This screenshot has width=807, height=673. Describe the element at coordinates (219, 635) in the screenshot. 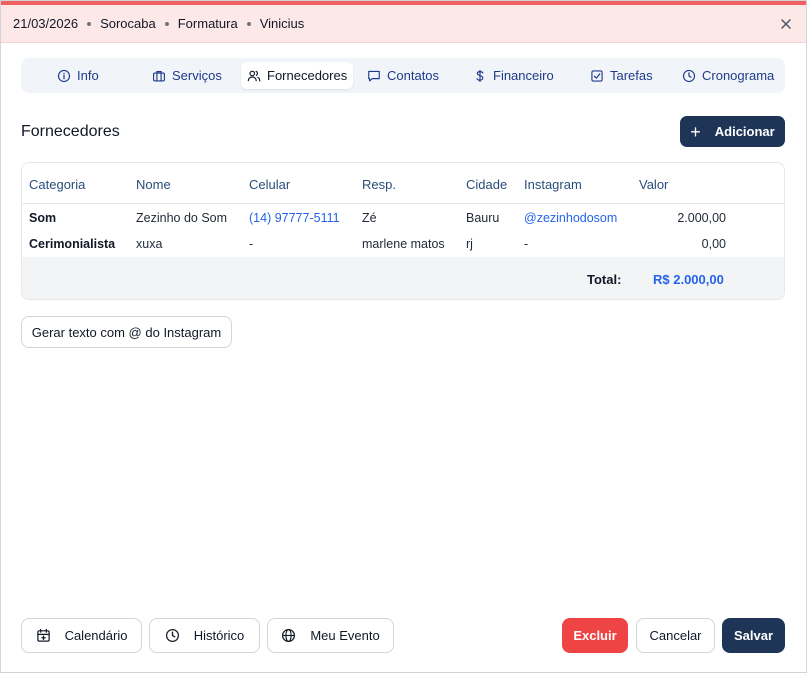

I see `history-button-label: Histórico` at that location.